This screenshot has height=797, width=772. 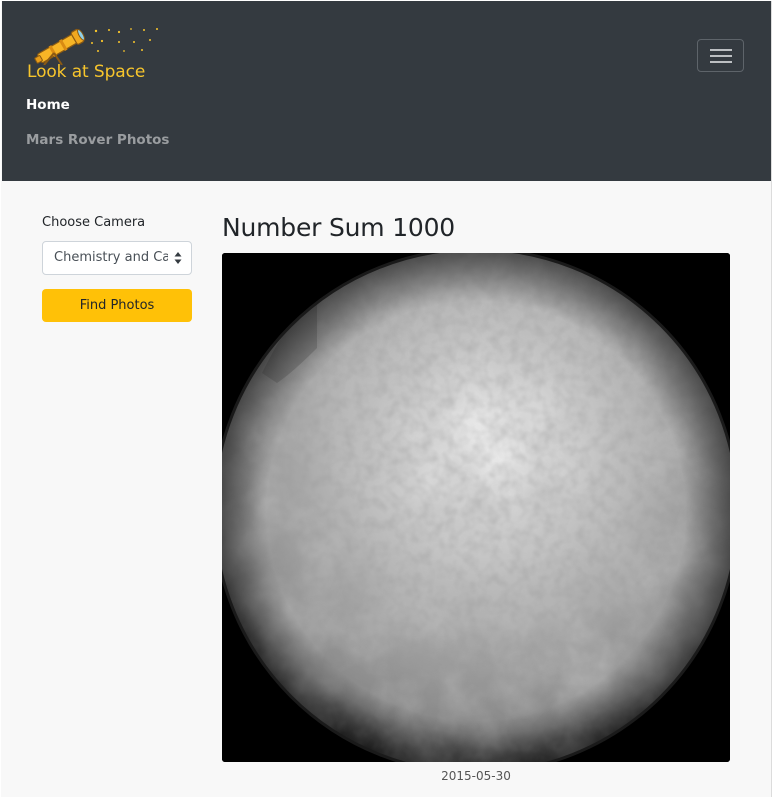 I want to click on sort-arrows-icon, so click(x=178, y=258).